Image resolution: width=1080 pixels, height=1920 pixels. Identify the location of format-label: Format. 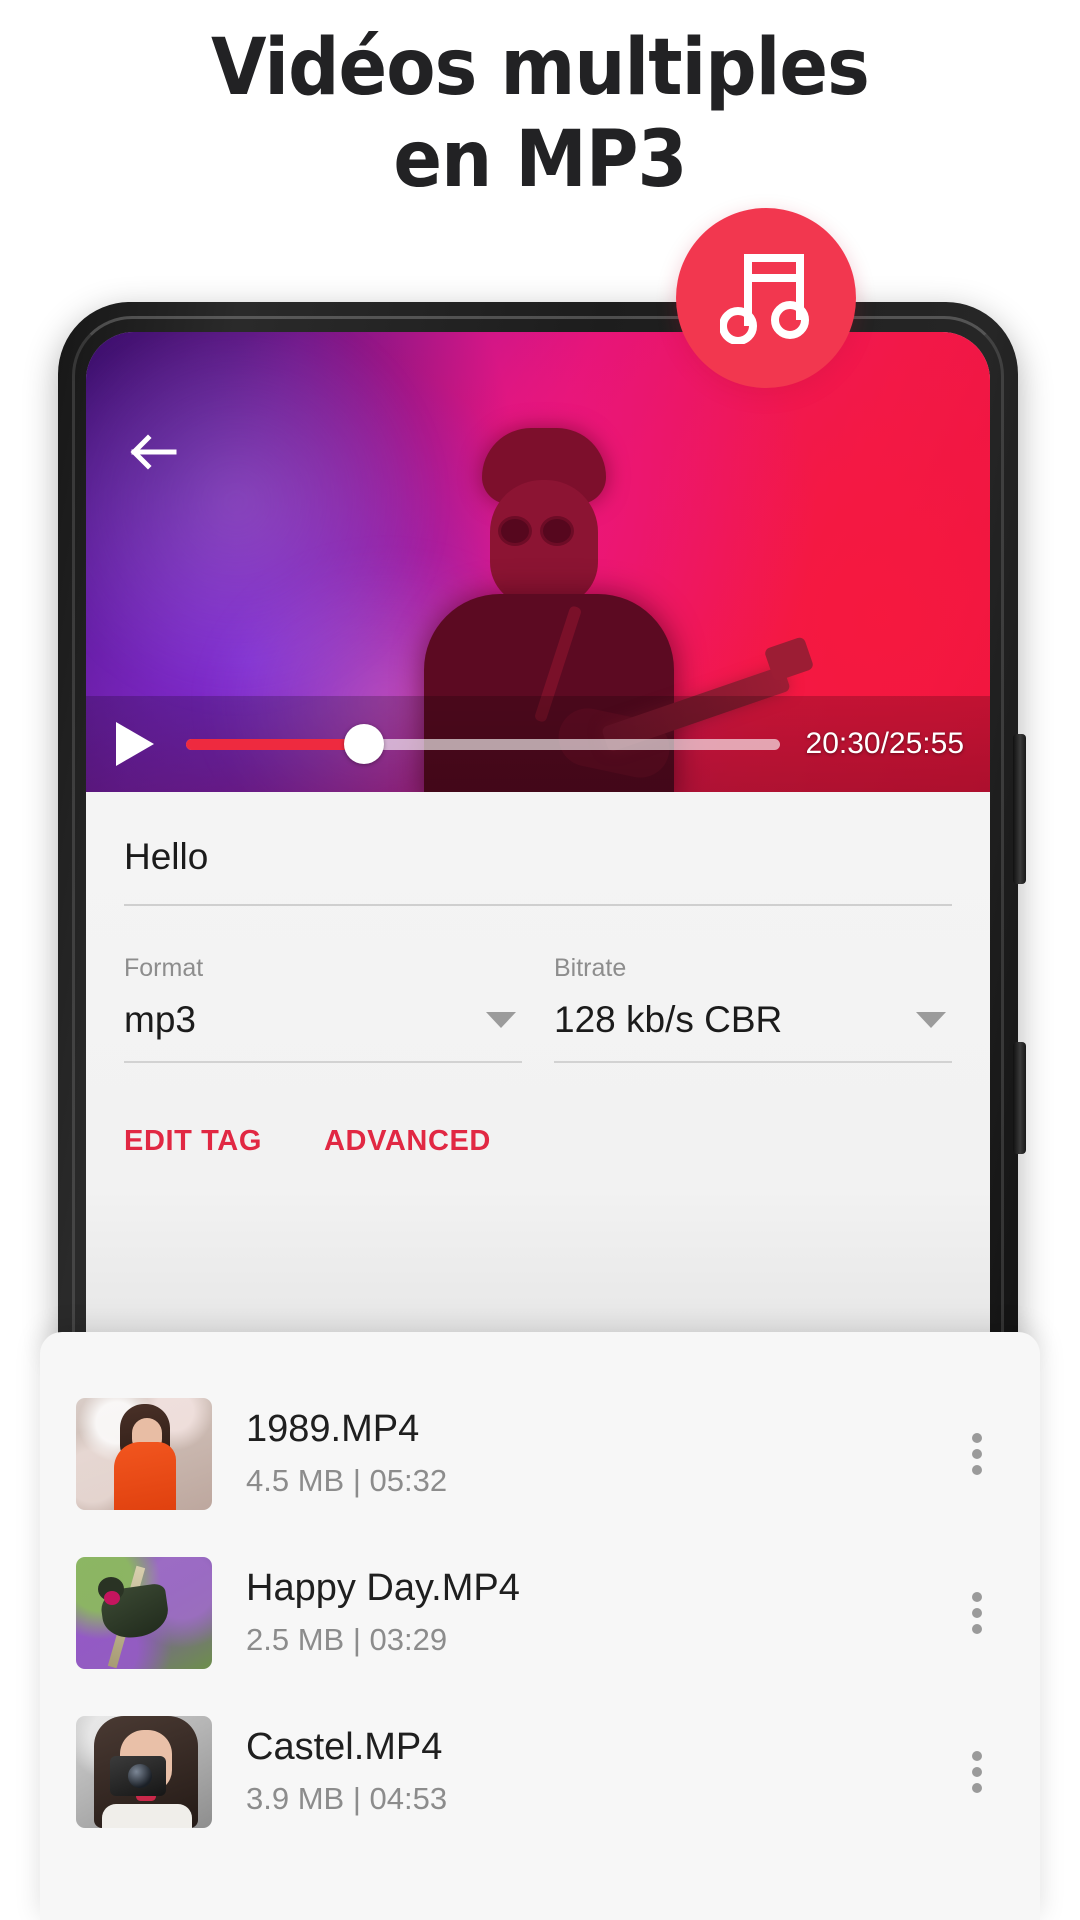
(164, 968).